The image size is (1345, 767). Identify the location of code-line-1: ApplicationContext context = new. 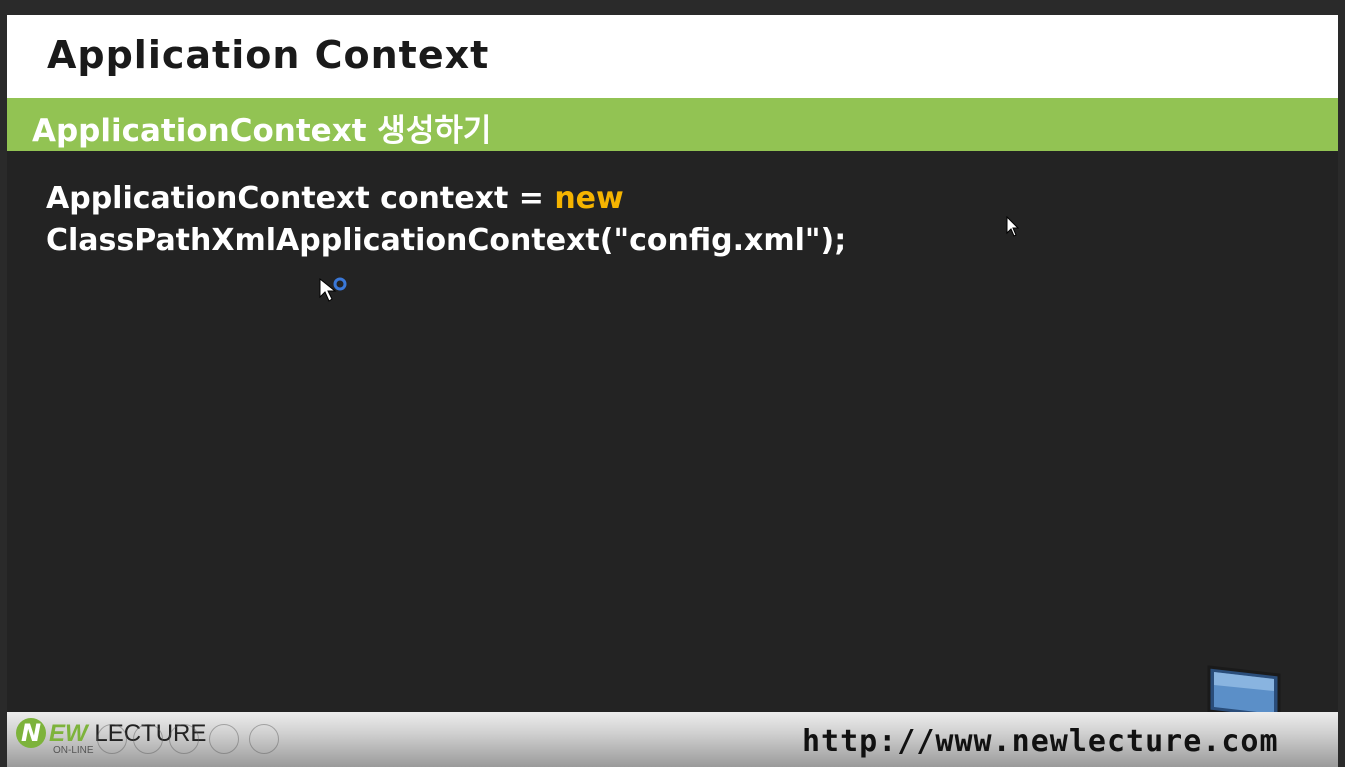
(446, 199).